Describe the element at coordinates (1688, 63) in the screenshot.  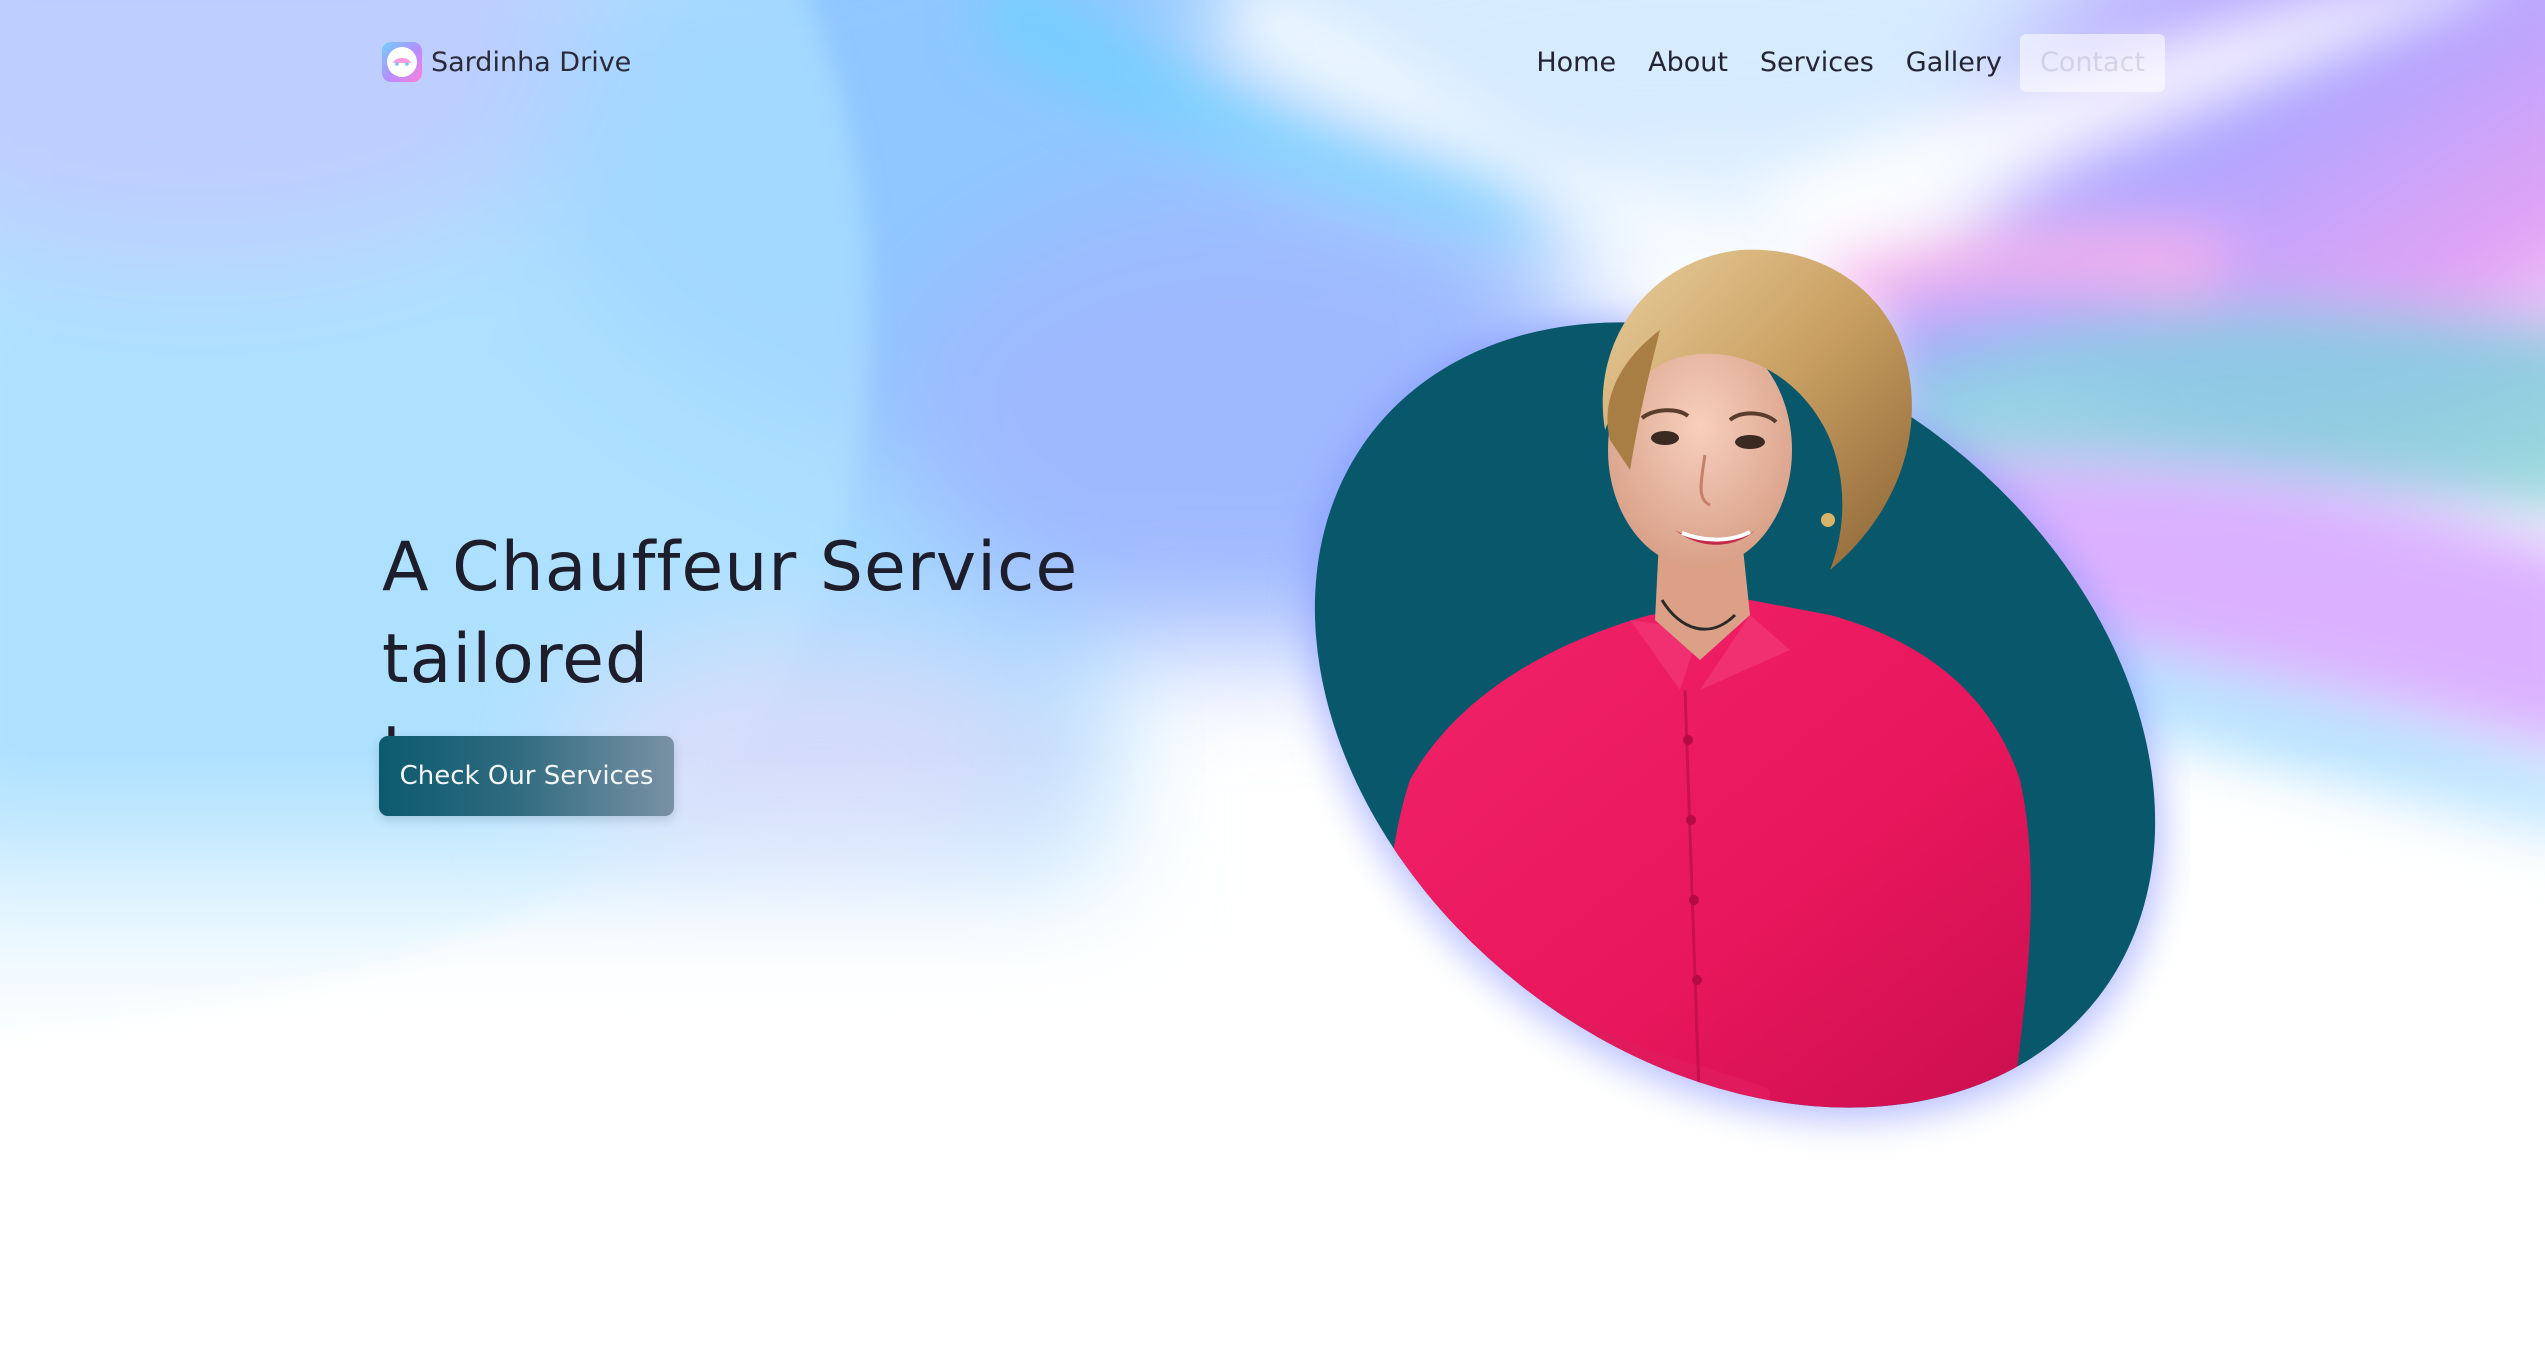
I see `nav-about-link: About` at that location.